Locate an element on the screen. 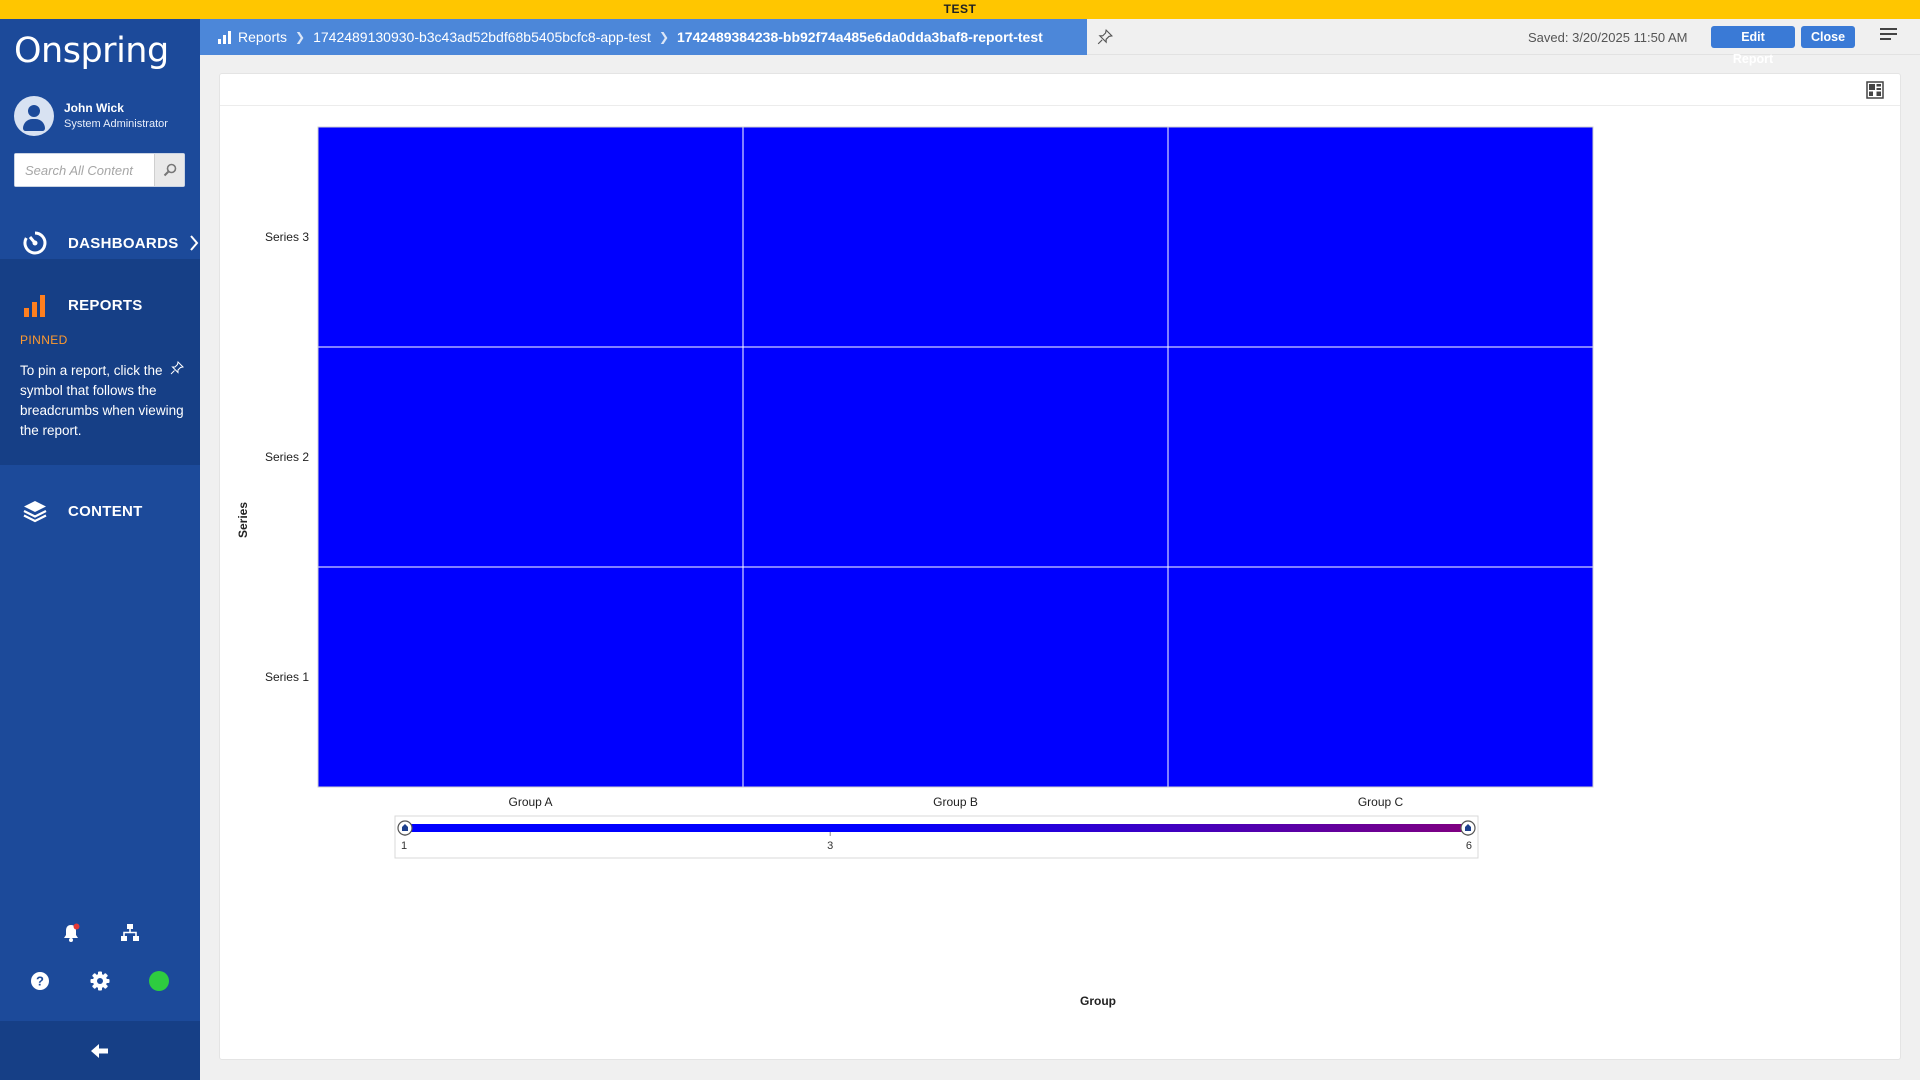 The width and height of the screenshot is (1920, 1080). scale-tick-label: 6 is located at coordinates (1469, 846).